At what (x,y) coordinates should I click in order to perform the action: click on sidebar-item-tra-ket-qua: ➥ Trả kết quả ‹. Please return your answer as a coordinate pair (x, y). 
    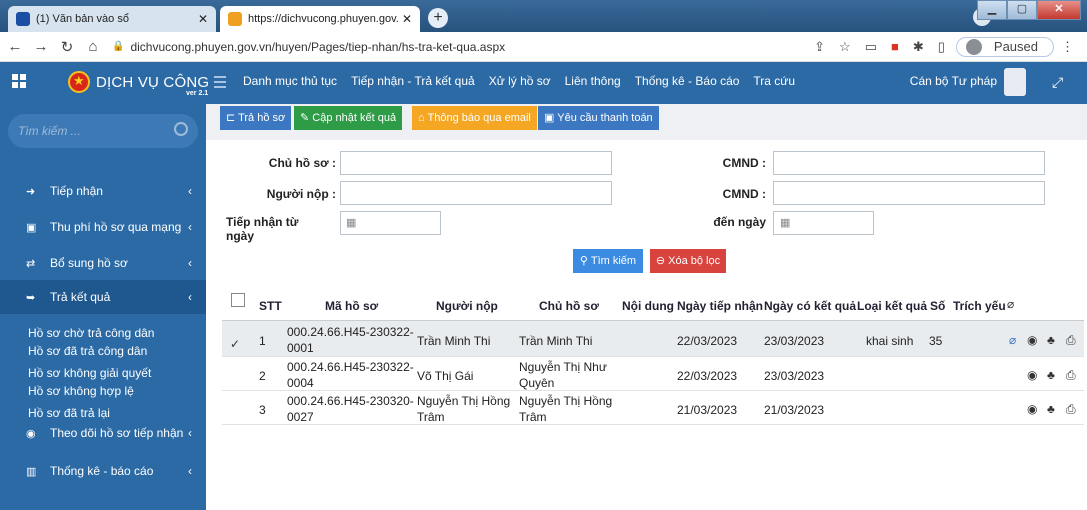
    Looking at the image, I should click on (103, 297).